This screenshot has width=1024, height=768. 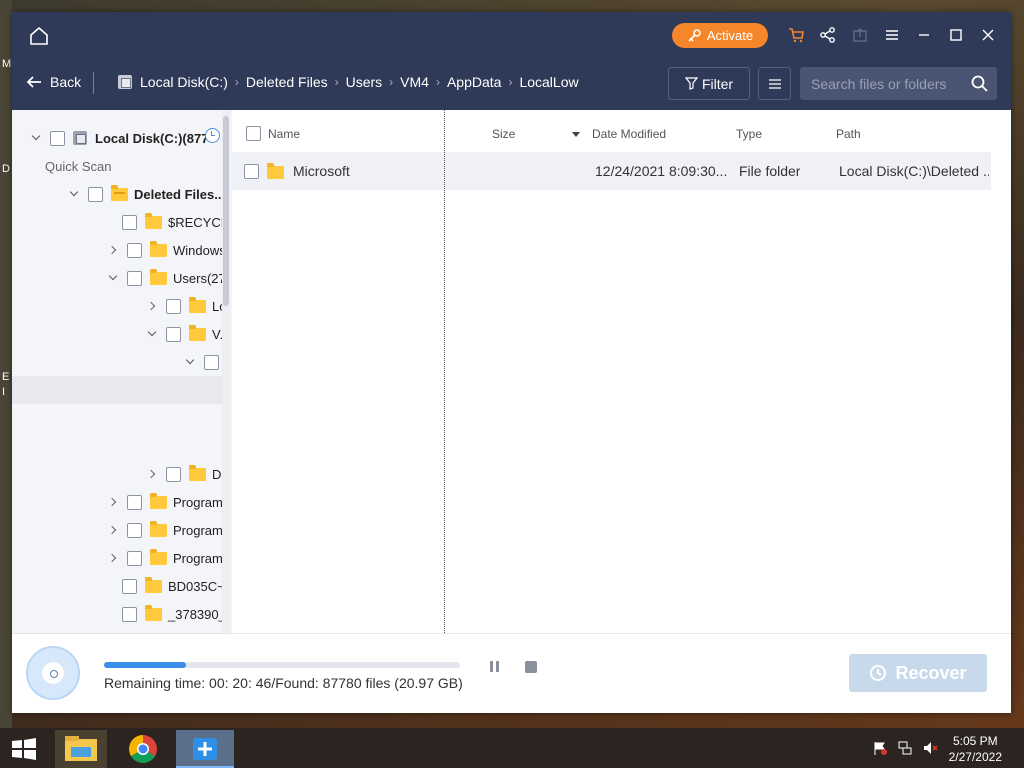 What do you see at coordinates (39, 36) in the screenshot?
I see `home-icon` at bounding box center [39, 36].